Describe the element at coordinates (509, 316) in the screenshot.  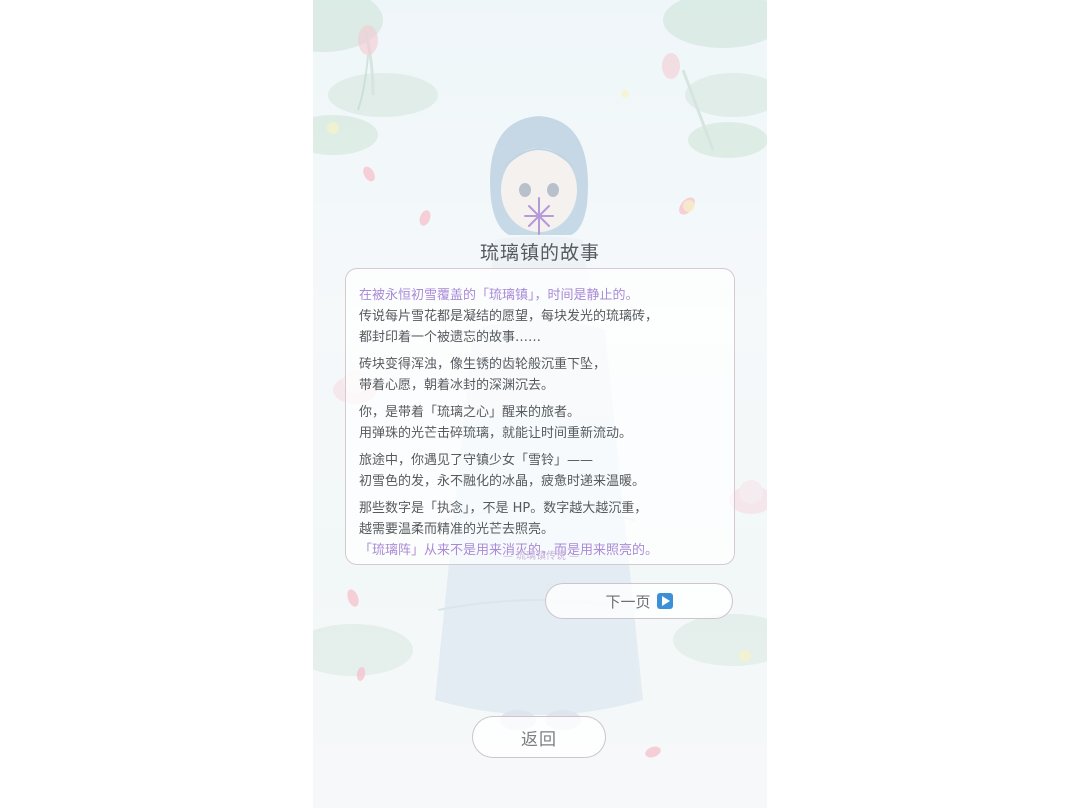
I see `story-line: 传说每片雪花都是凝结的愿望，每块发光的琉璃砖，` at that location.